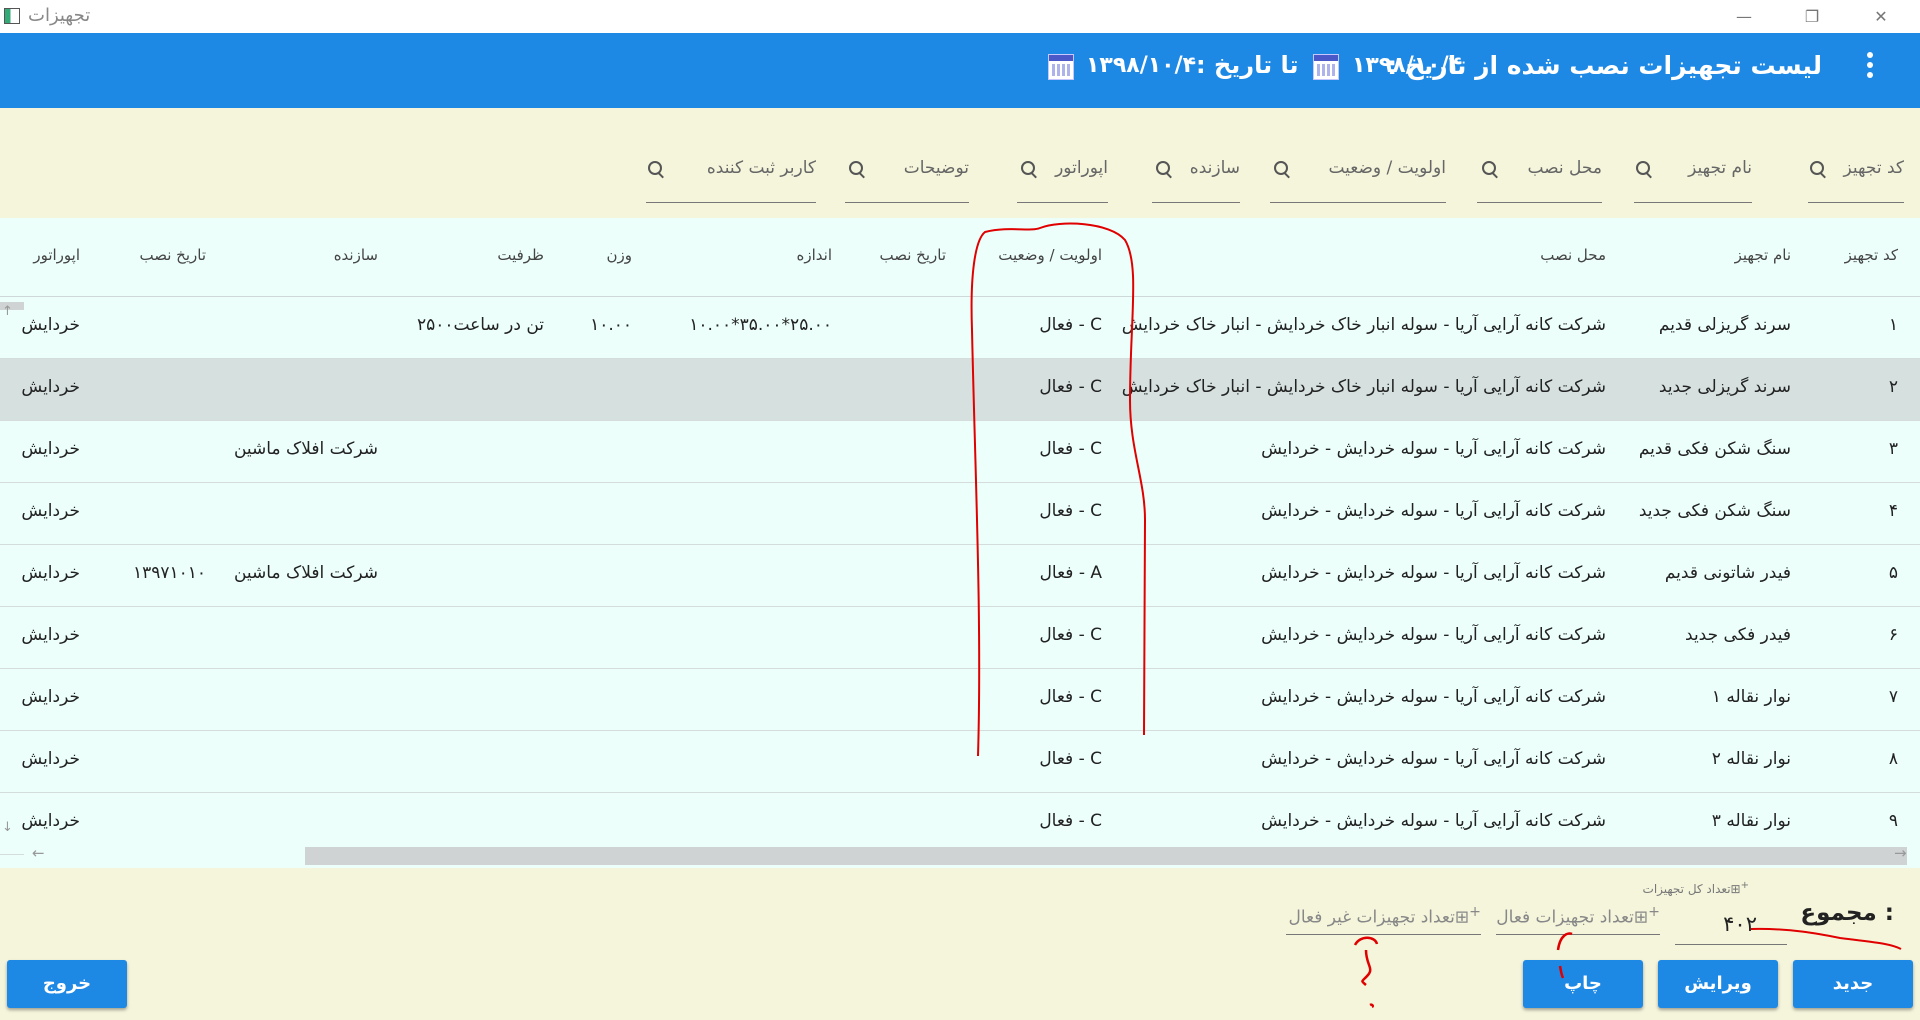 The height and width of the screenshot is (1020, 1920). I want to click on scroll-left-arrow-icon: ←, so click(38, 853).